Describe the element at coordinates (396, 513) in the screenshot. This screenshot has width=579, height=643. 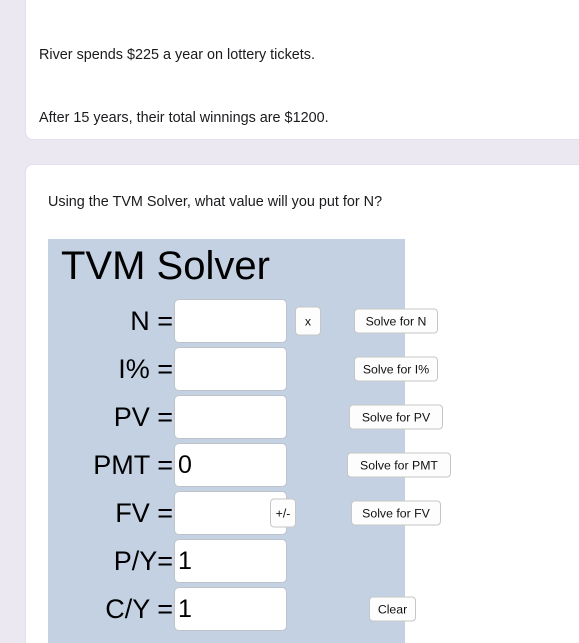
I see `solve-for-fv-button: Solve for FV` at that location.